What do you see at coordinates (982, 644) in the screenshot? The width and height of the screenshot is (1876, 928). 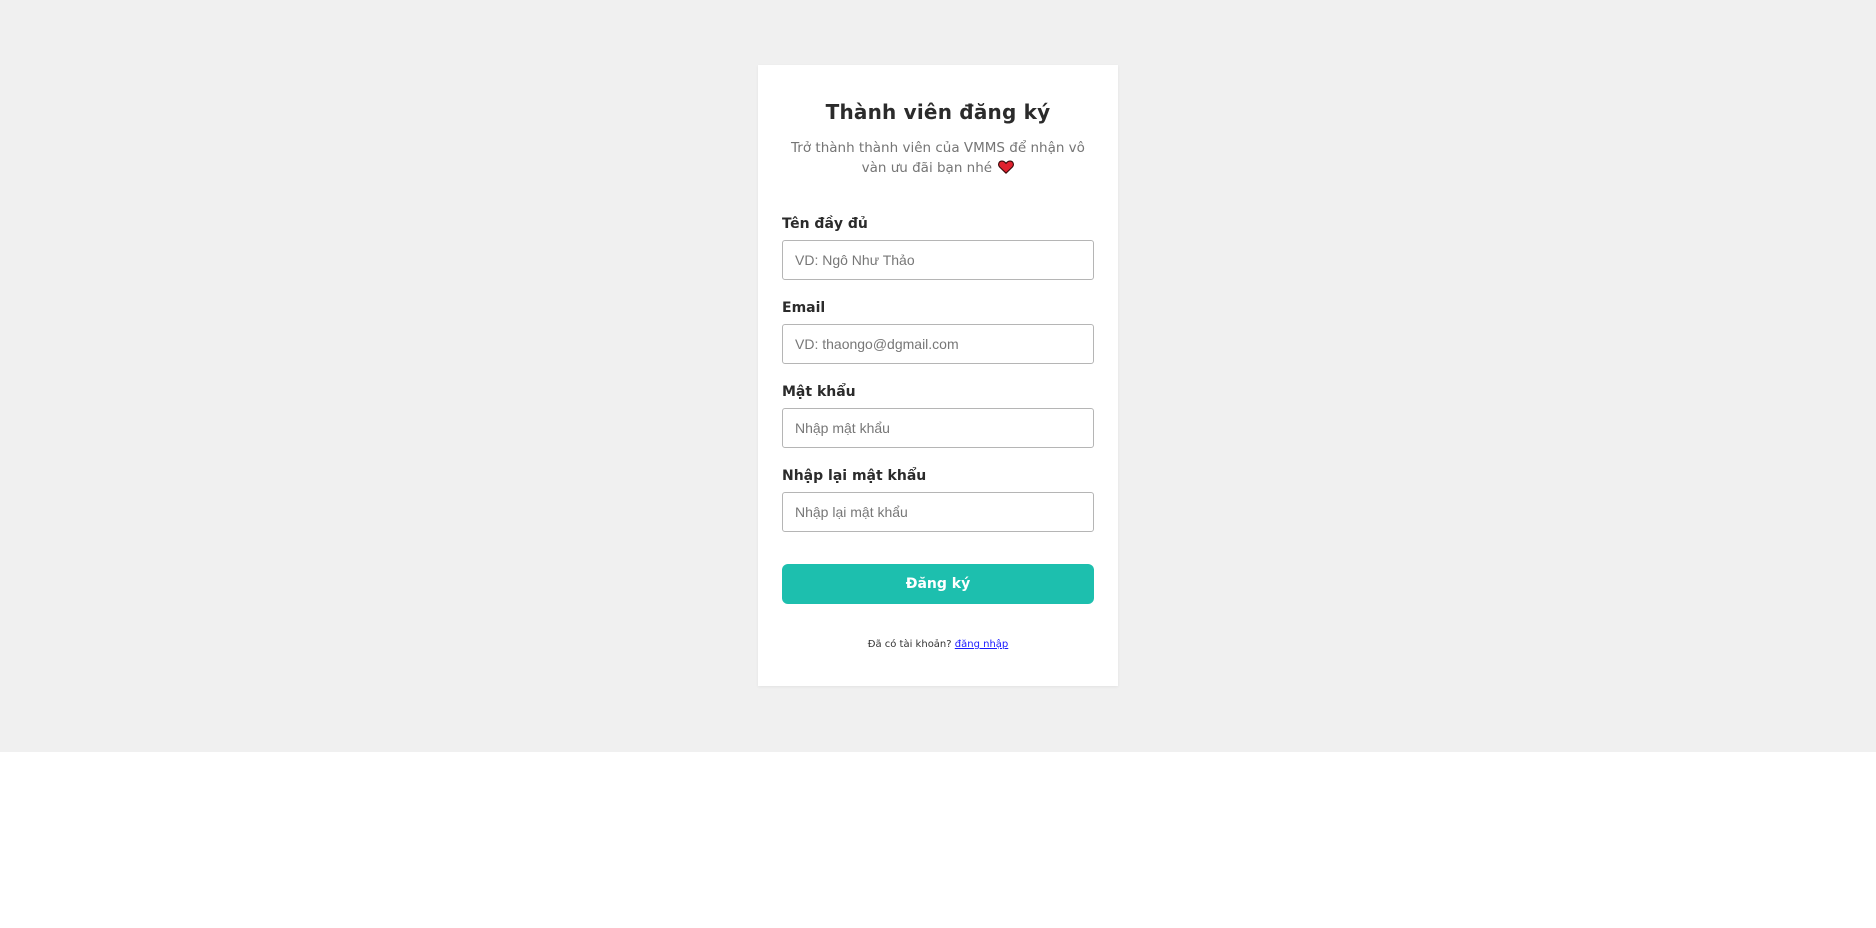 I see `login-link: đăng nhập` at bounding box center [982, 644].